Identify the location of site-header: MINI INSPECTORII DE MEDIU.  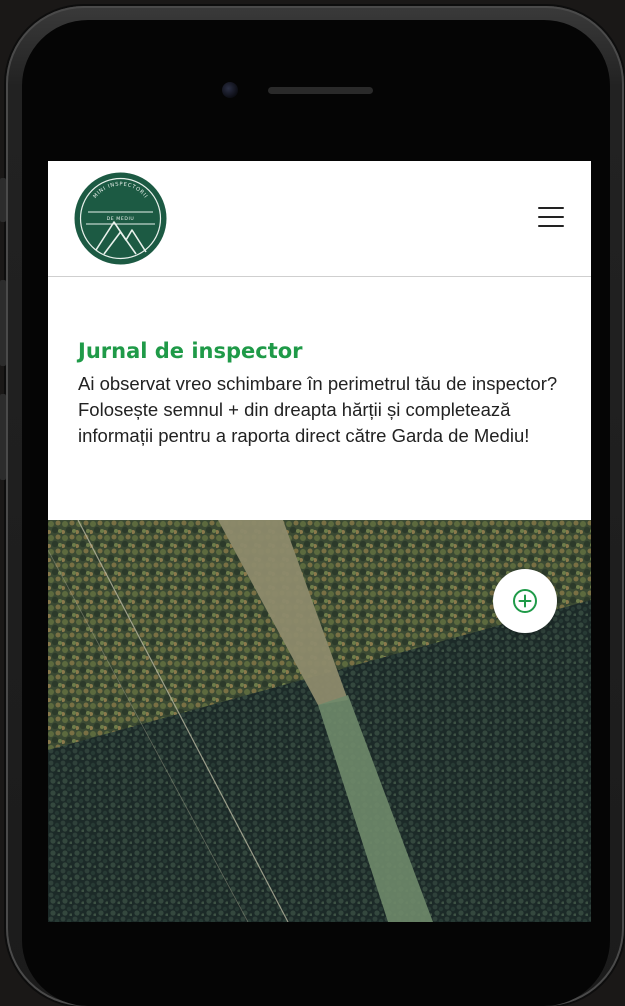
(319, 219).